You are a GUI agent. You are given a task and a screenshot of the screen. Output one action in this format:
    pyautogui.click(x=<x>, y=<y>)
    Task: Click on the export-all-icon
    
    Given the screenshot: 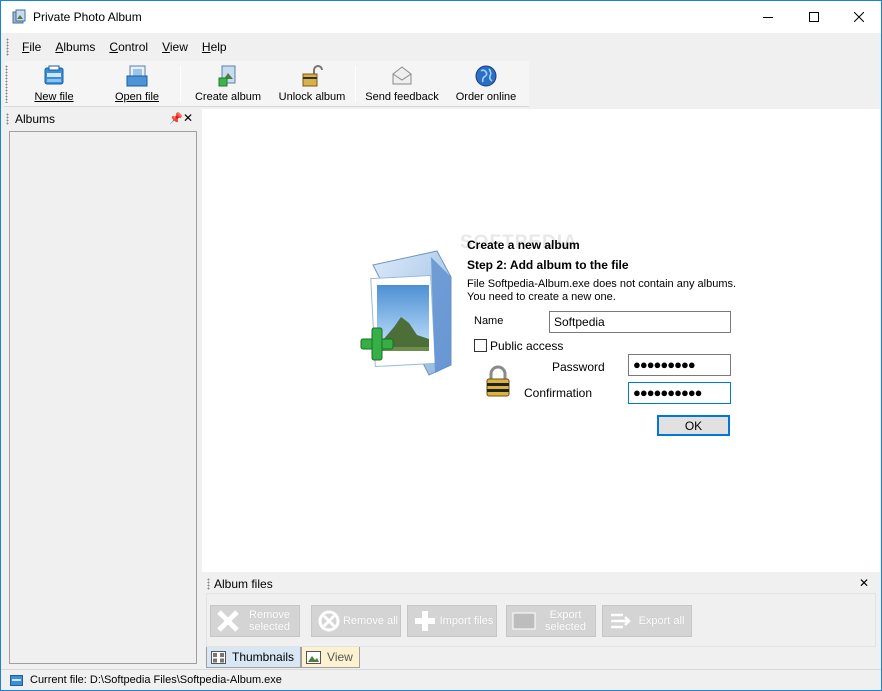 What is the action you would take?
    pyautogui.click(x=621, y=621)
    